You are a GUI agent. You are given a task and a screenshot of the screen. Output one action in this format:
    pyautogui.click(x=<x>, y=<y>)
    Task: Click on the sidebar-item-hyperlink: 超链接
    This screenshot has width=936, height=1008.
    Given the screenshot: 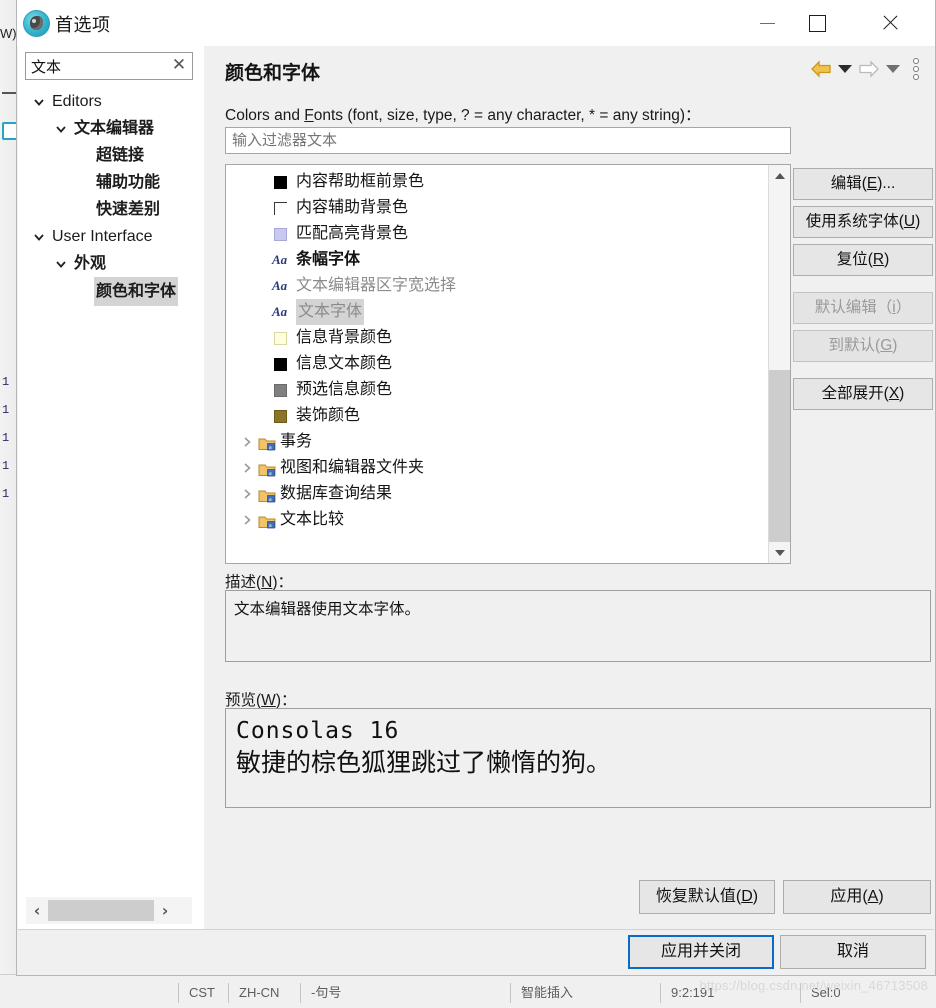 What is the action you would take?
    pyautogui.click(x=111, y=155)
    